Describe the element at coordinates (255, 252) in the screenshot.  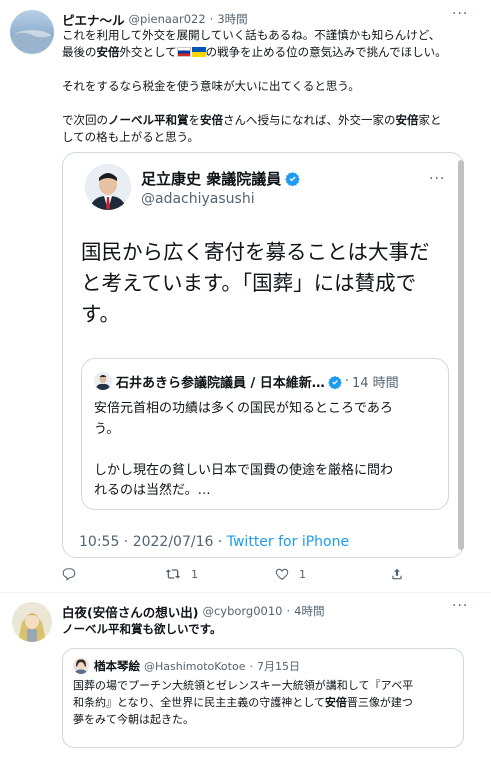
I see `quoted-line: 国民から広く寄付を募ることは大事だ` at that location.